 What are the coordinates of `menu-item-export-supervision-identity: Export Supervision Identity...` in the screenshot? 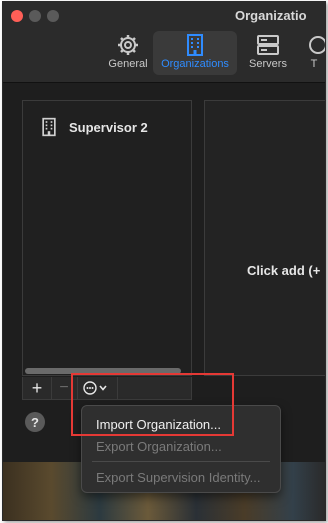 It's located at (178, 477).